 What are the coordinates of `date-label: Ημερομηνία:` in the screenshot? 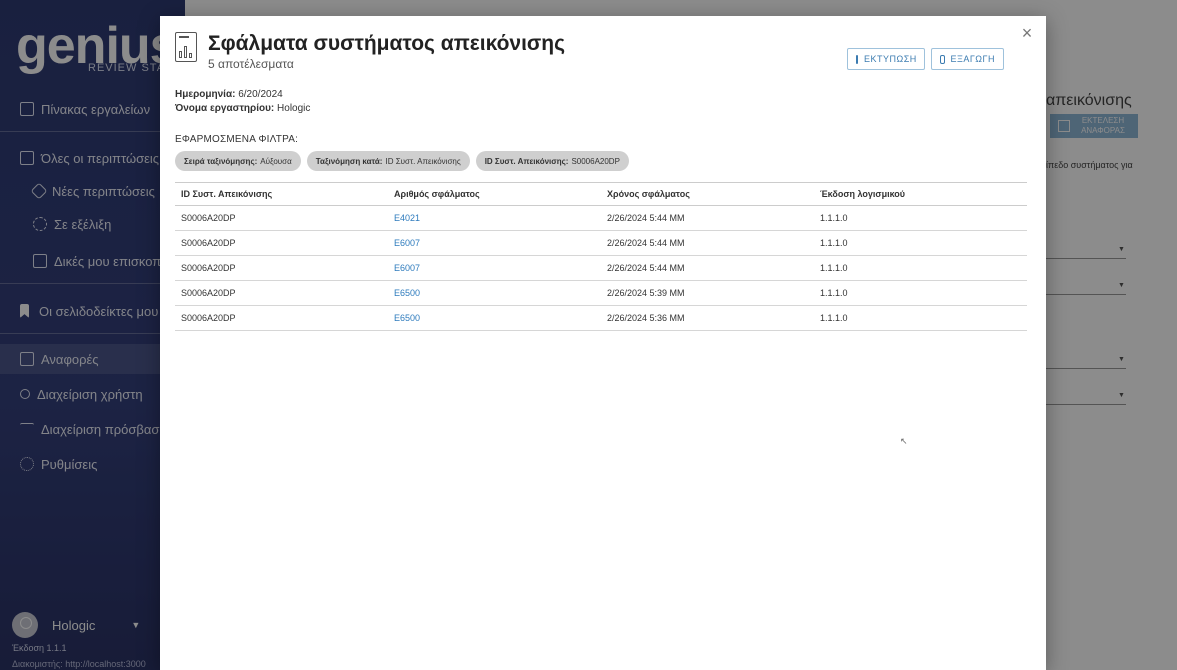 It's located at (205, 94).